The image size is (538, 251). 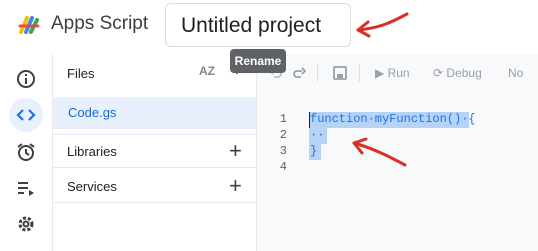 I want to click on play-icon: ▶, so click(x=380, y=73).